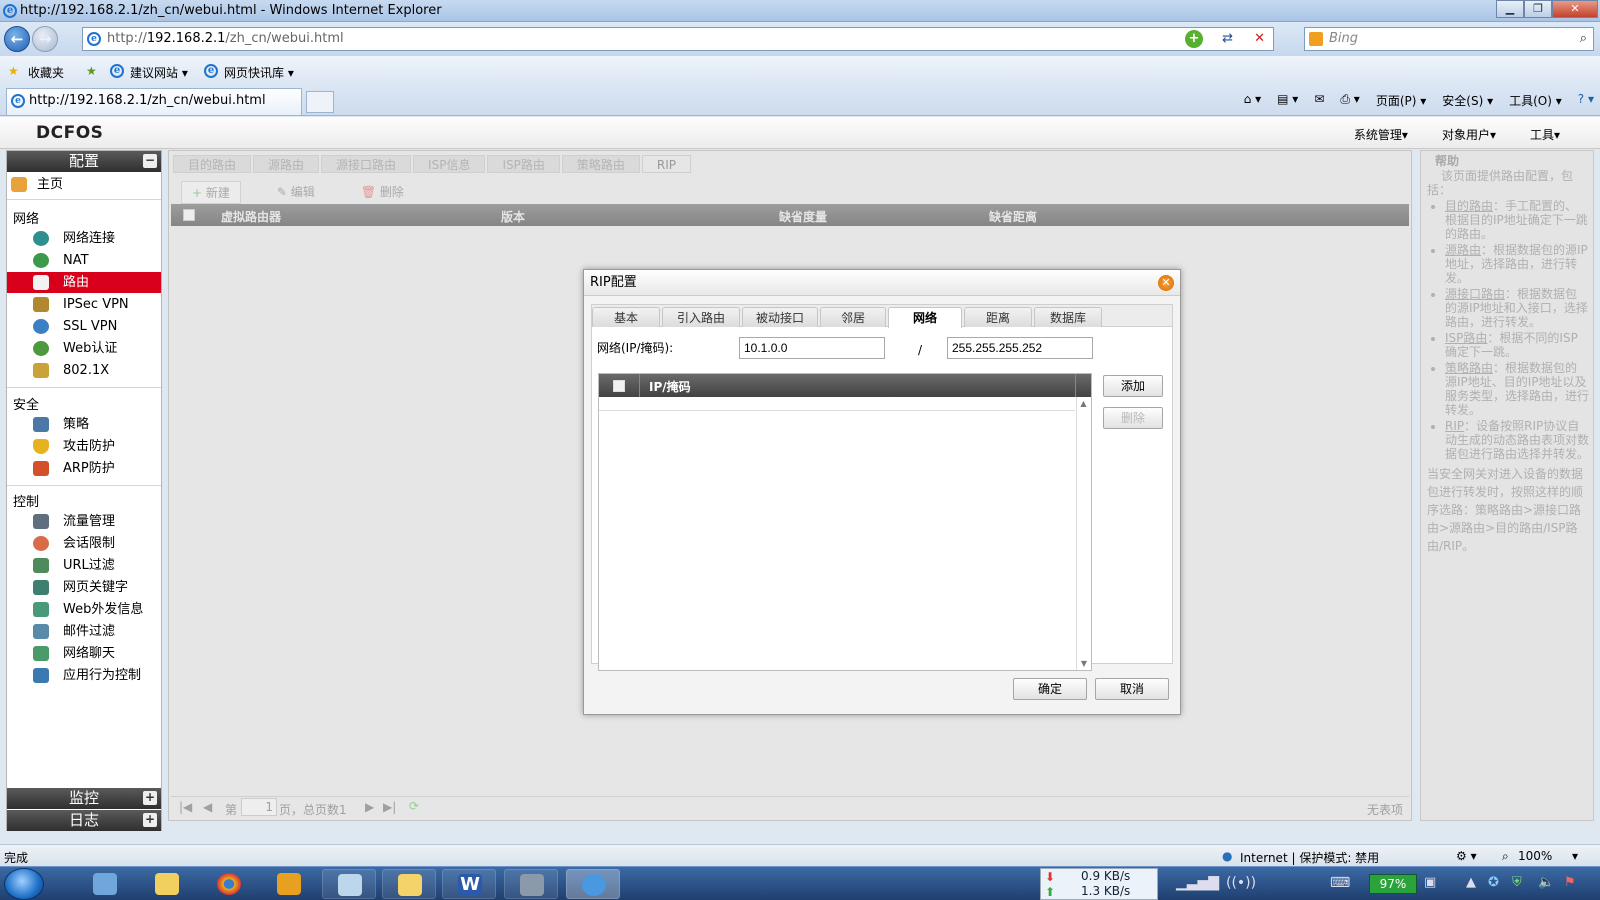 The width and height of the screenshot is (1600, 900). Describe the element at coordinates (1466, 338) in the screenshot. I see `help-link: ISP路由` at that location.